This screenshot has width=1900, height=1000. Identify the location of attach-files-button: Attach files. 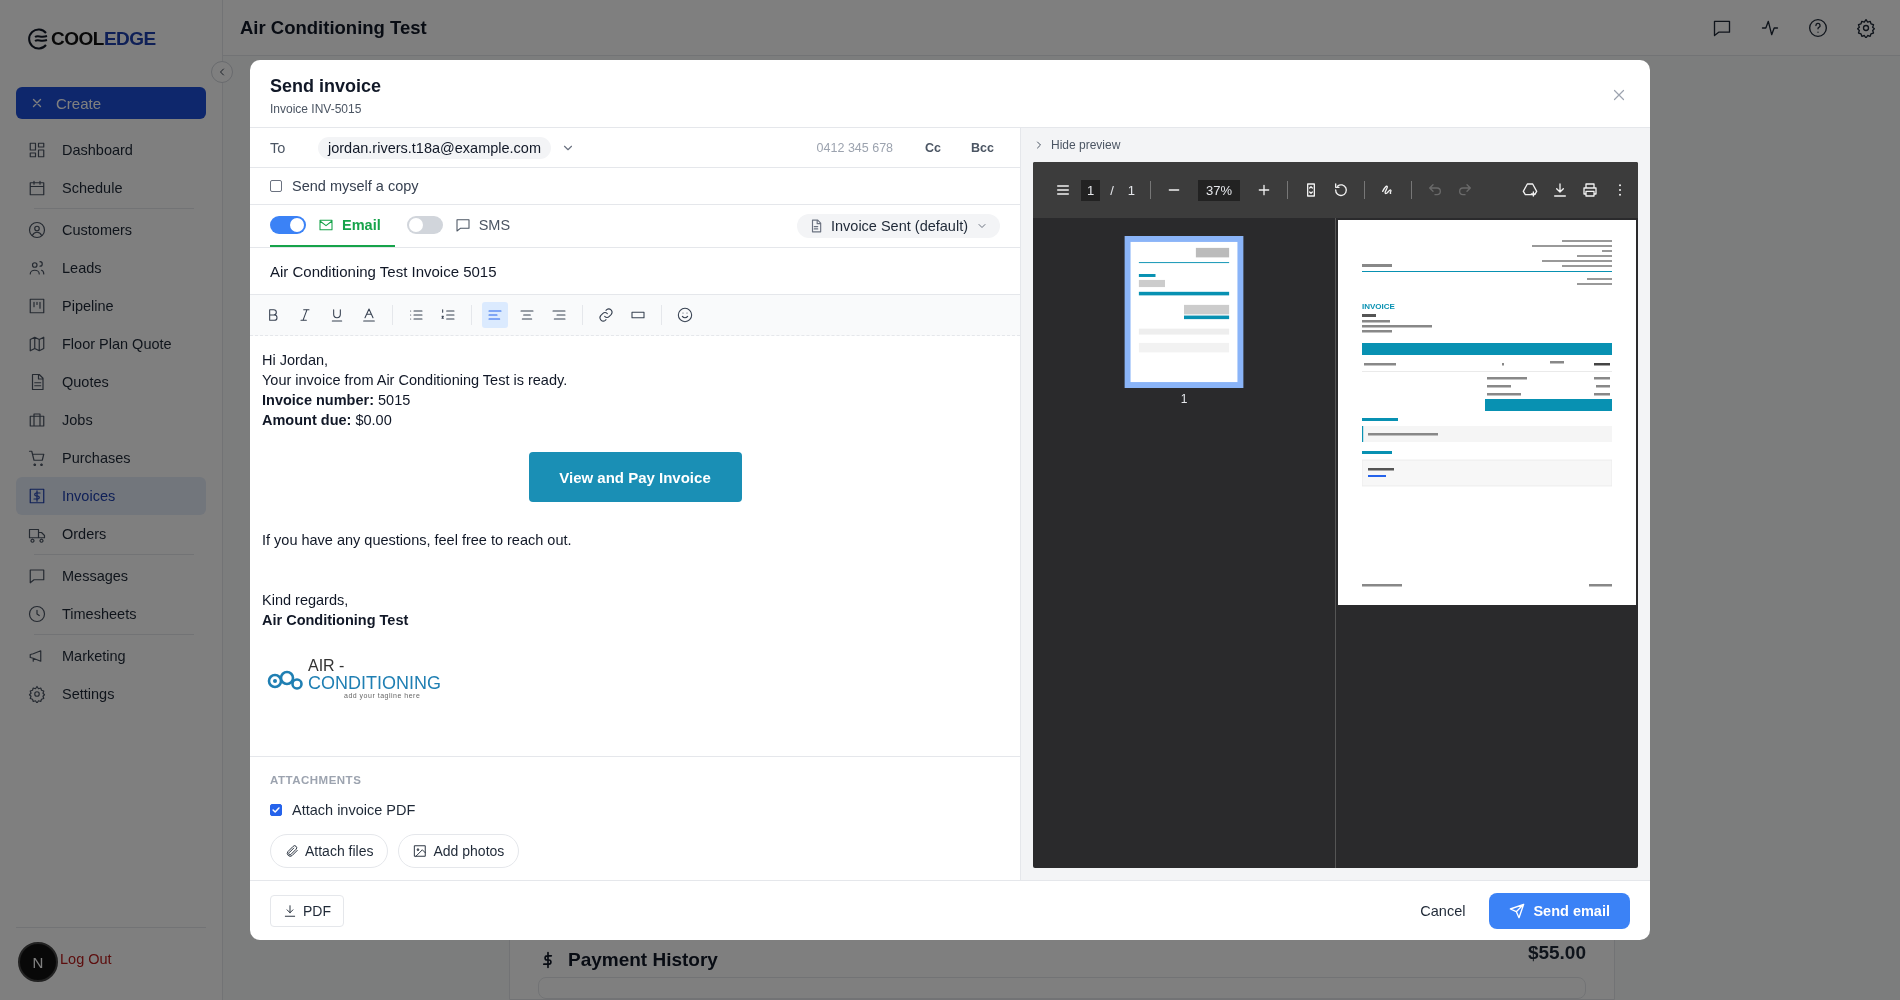
(329, 851).